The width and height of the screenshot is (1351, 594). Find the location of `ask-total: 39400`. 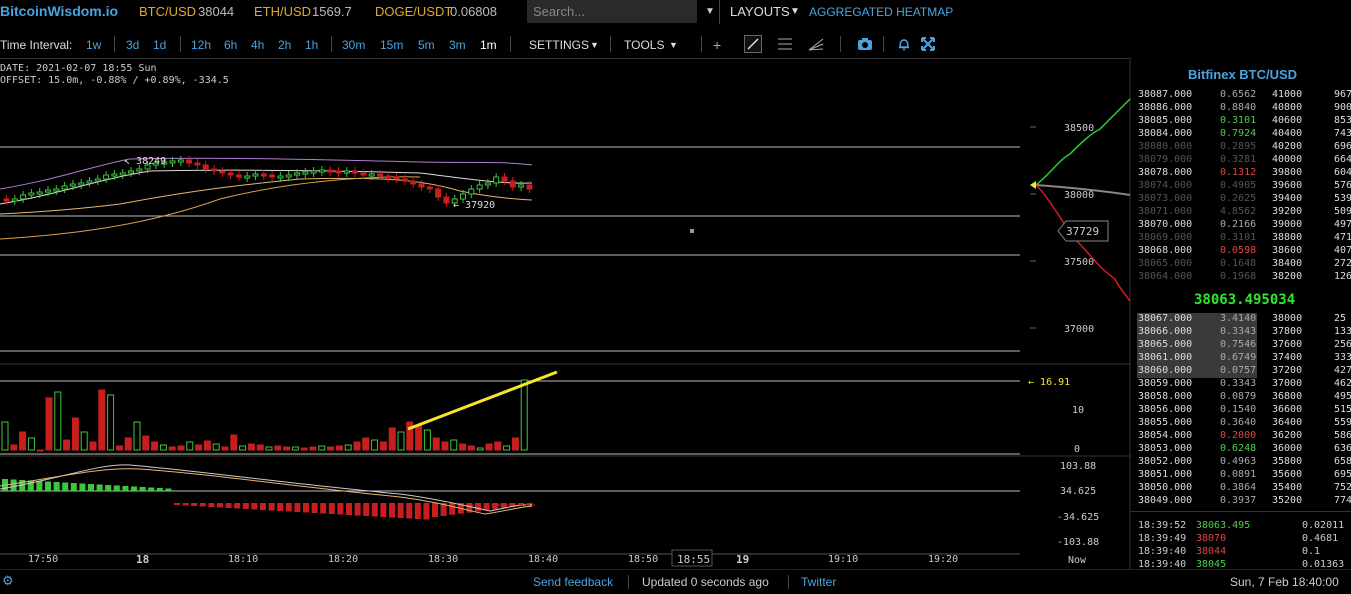

ask-total: 39400 is located at coordinates (1287, 198).